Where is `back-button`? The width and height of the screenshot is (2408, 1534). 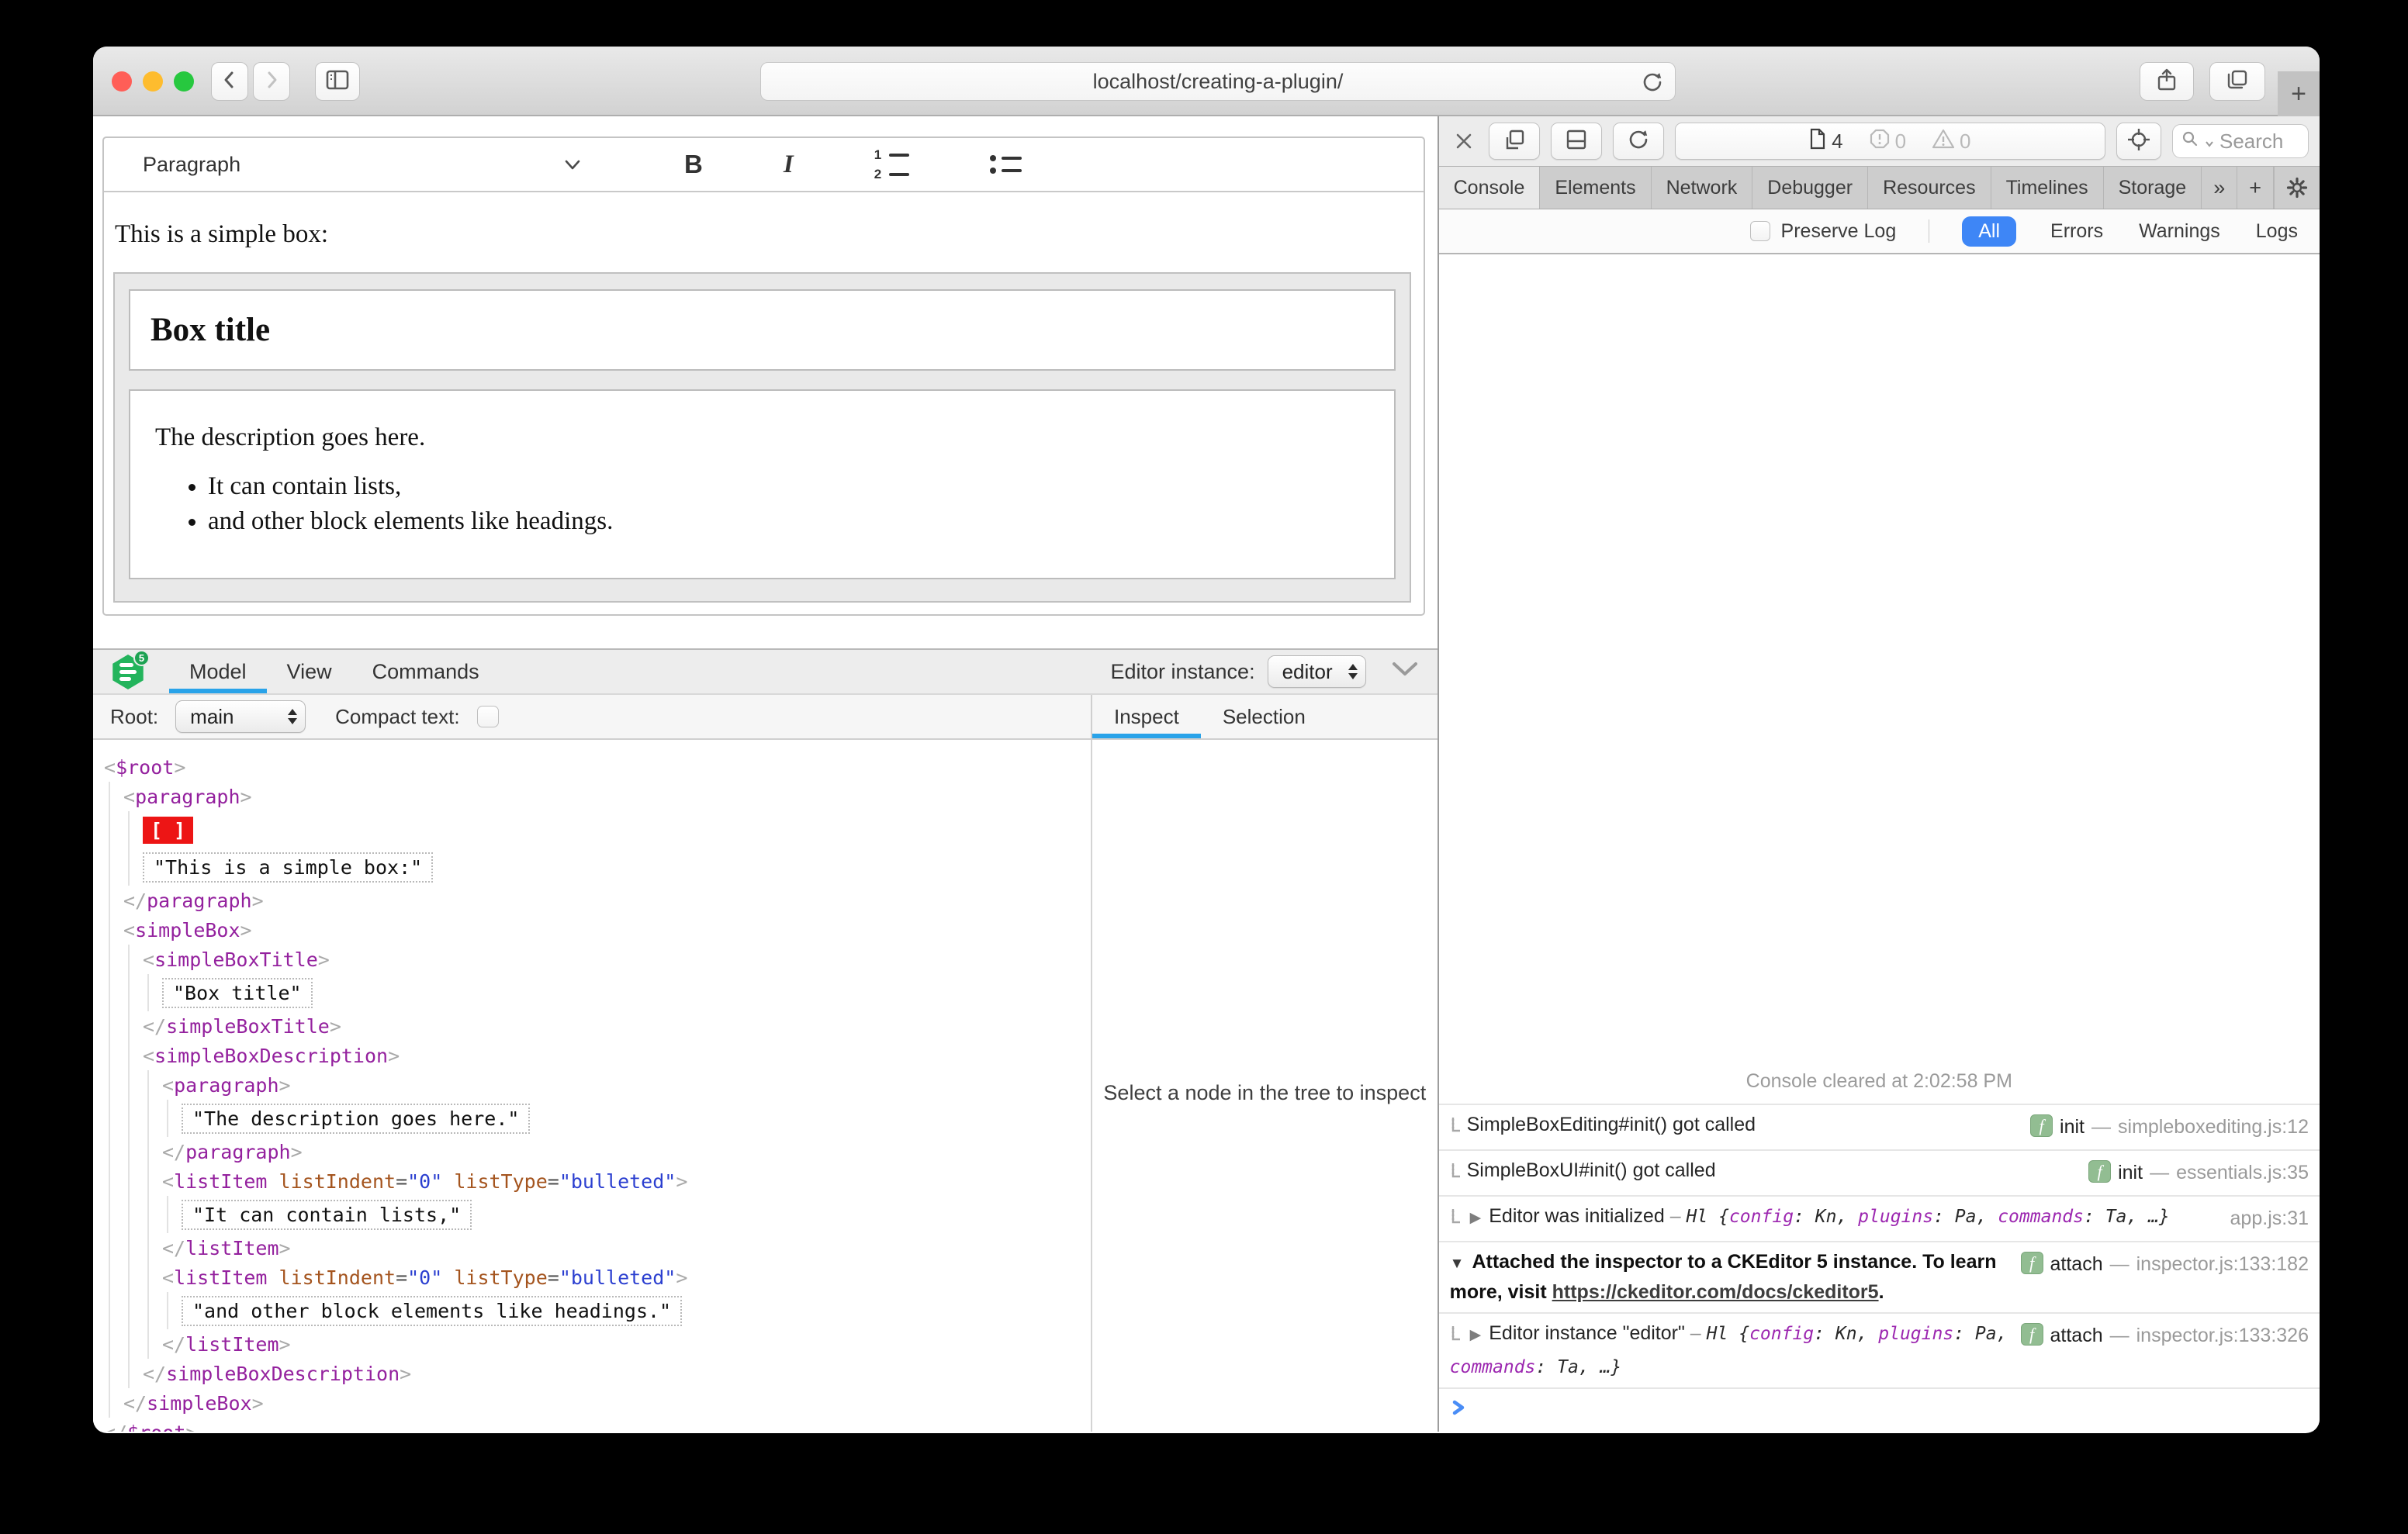 back-button is located at coordinates (229, 81).